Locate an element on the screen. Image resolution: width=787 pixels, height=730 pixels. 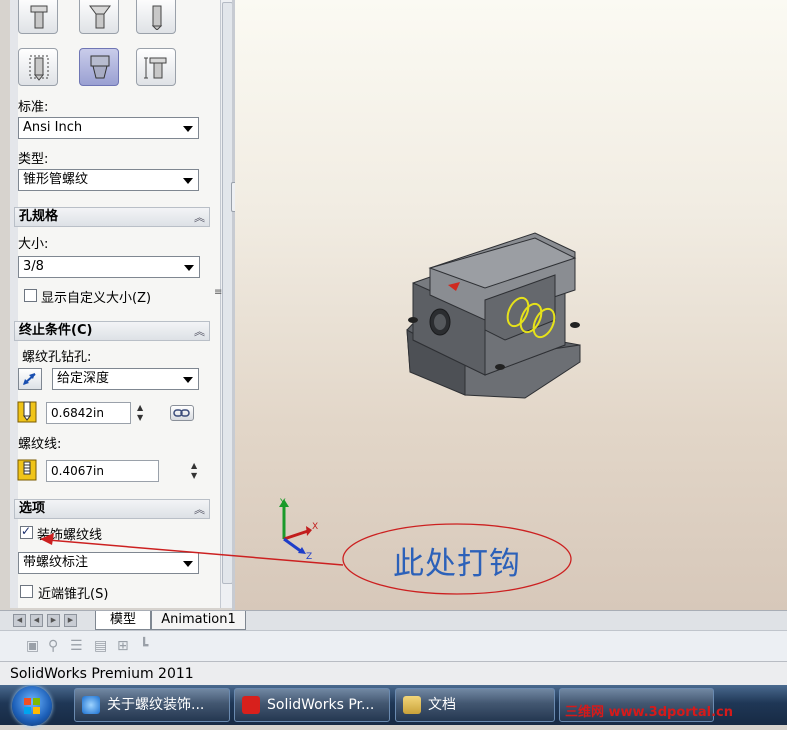
grid-icon: ▤ is located at coordinates (102, 646).